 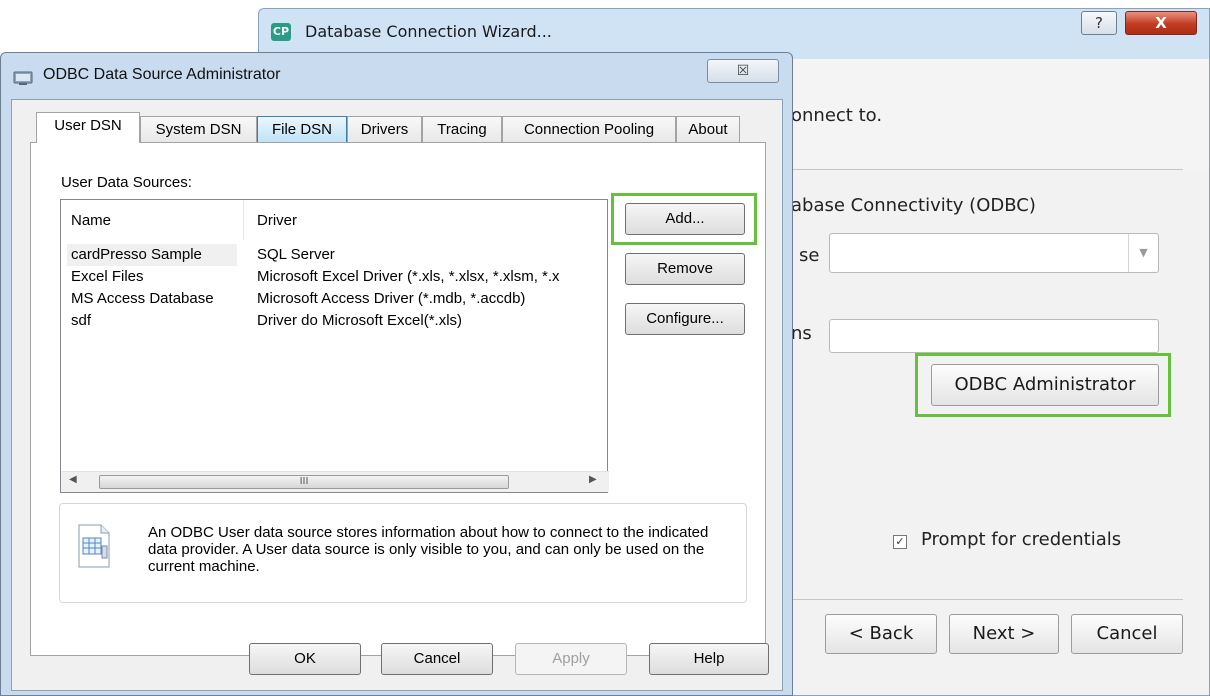 I want to click on row-driver: Microsoft Access Driver (*.mdb, *.accdb), so click(x=391, y=298).